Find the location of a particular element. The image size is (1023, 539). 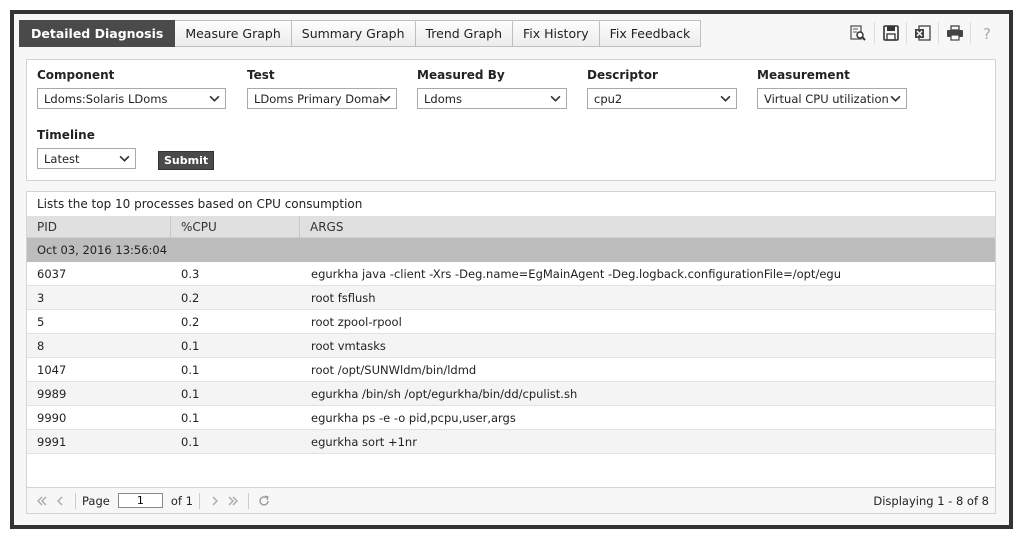

displaying-count: Displaying 1 - 8 of 8 is located at coordinates (931, 501).